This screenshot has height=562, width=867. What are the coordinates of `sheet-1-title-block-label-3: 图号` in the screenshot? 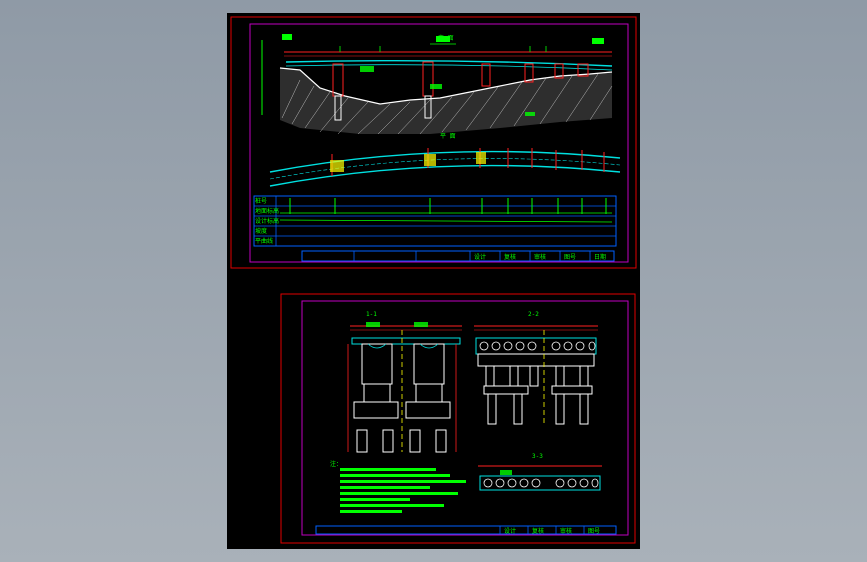 It's located at (570, 257).